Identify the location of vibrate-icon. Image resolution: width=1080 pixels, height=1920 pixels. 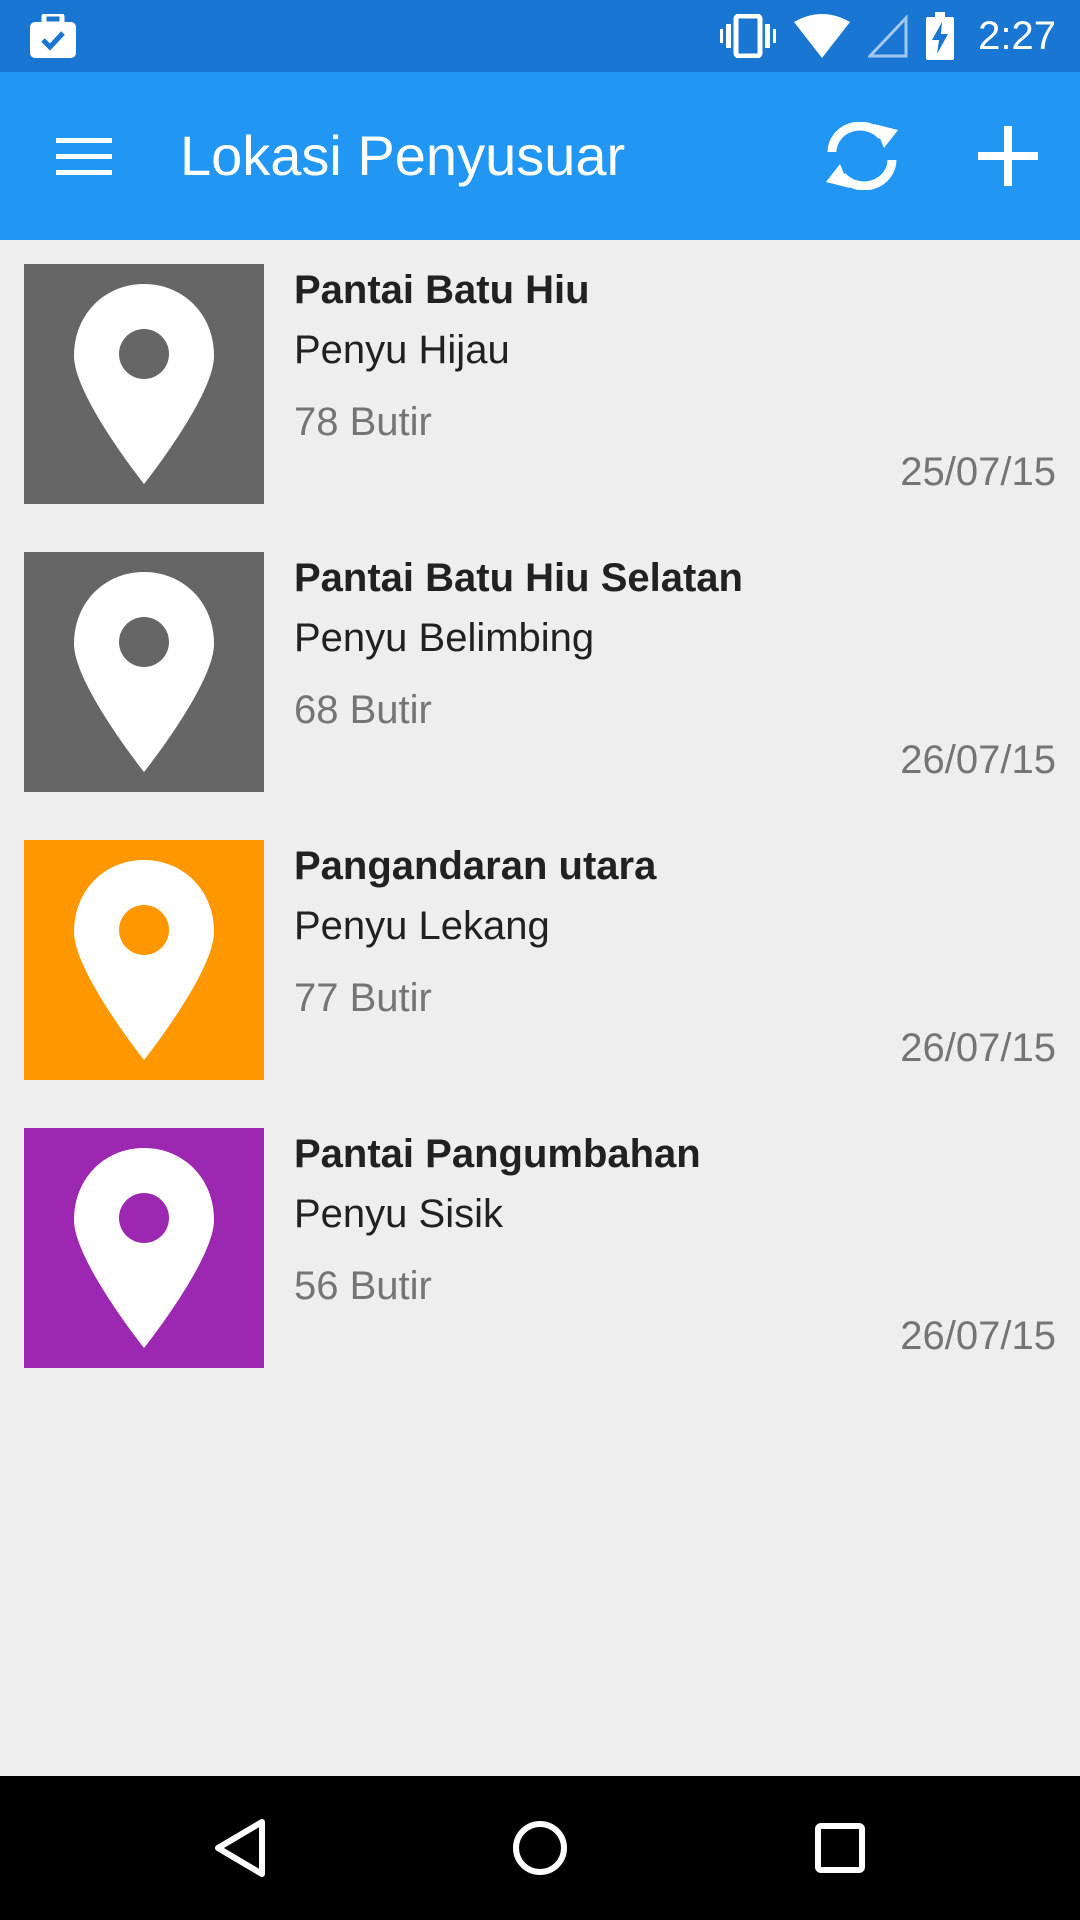
(748, 36).